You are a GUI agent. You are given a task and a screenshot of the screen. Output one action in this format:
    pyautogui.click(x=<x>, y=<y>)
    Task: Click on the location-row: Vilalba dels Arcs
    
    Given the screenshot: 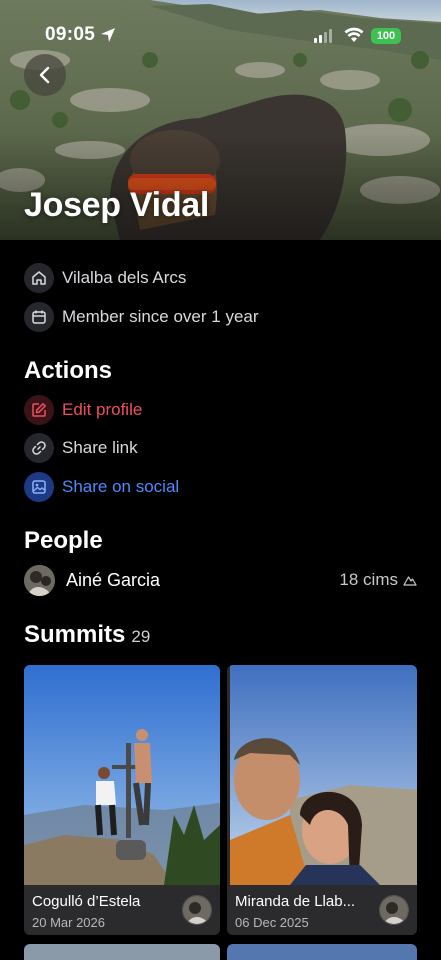 What is the action you would take?
    pyautogui.click(x=105, y=278)
    